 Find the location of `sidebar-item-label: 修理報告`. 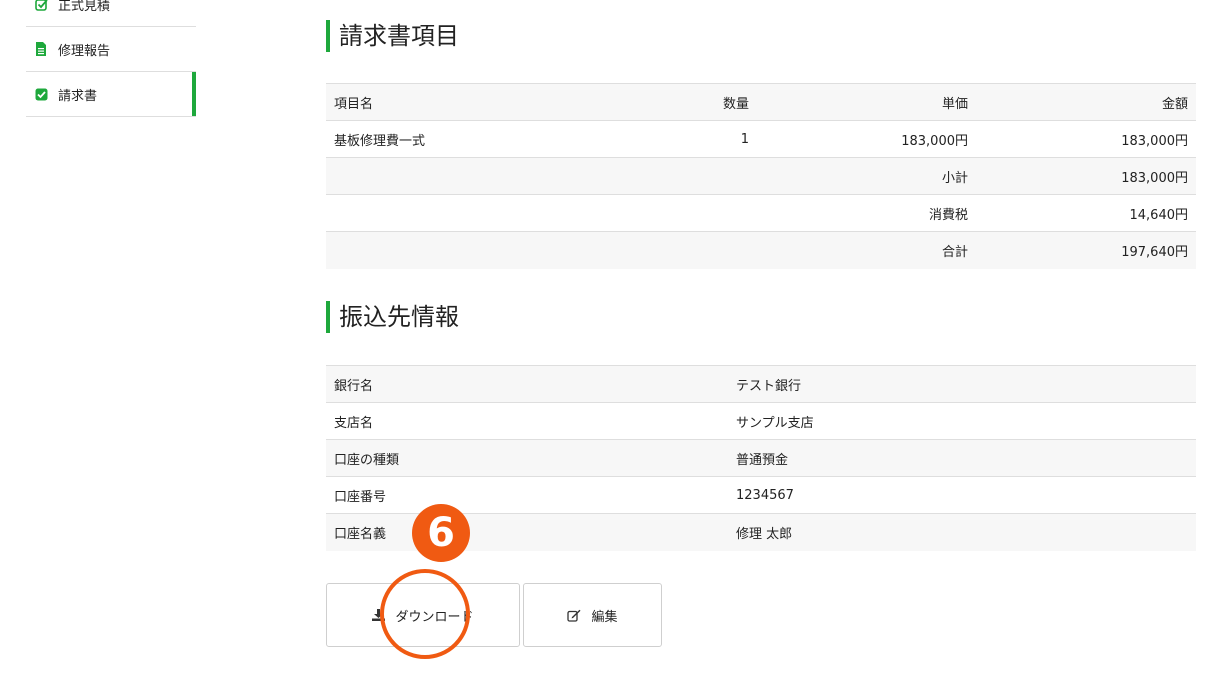

sidebar-item-label: 修理報告 is located at coordinates (84, 51).